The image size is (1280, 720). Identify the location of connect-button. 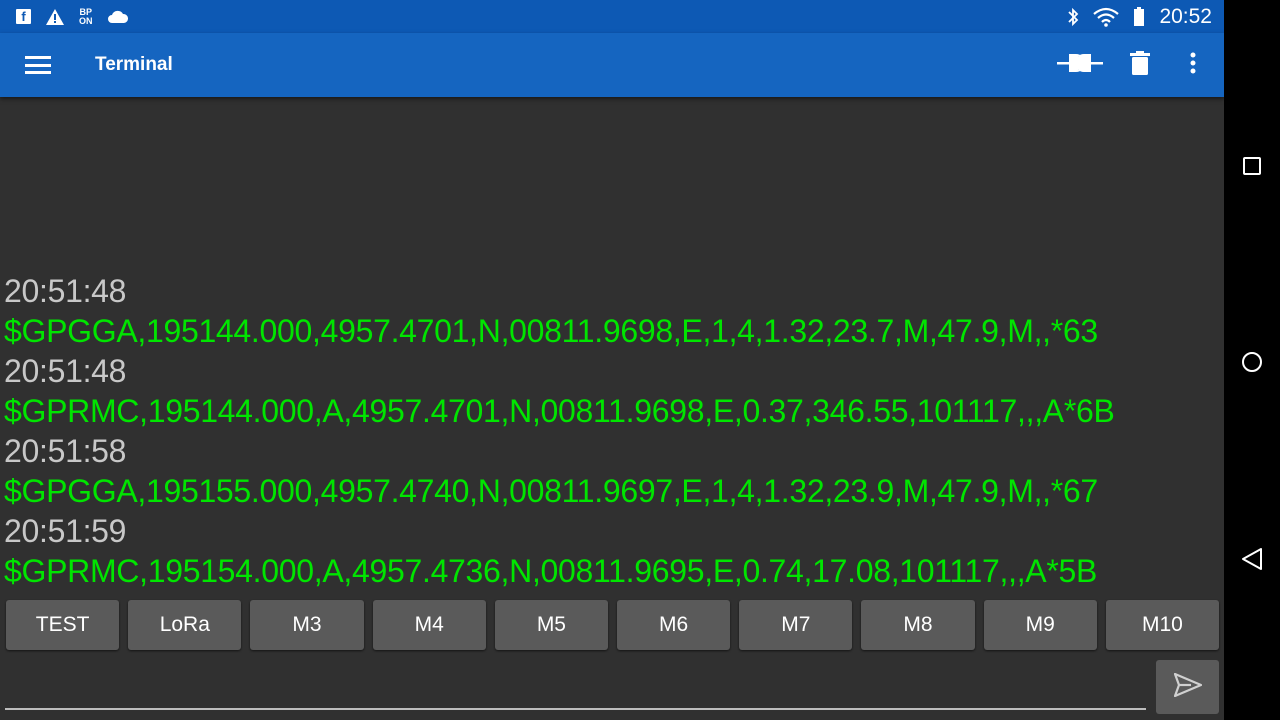
(1080, 65).